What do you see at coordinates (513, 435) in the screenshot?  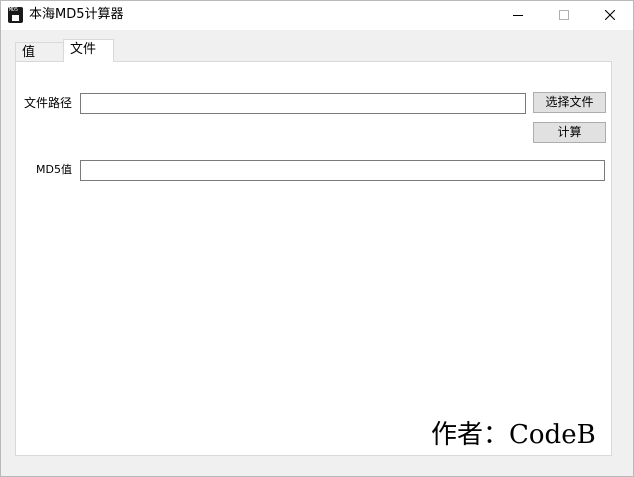 I see `author-credit: 作者：CodeB` at bounding box center [513, 435].